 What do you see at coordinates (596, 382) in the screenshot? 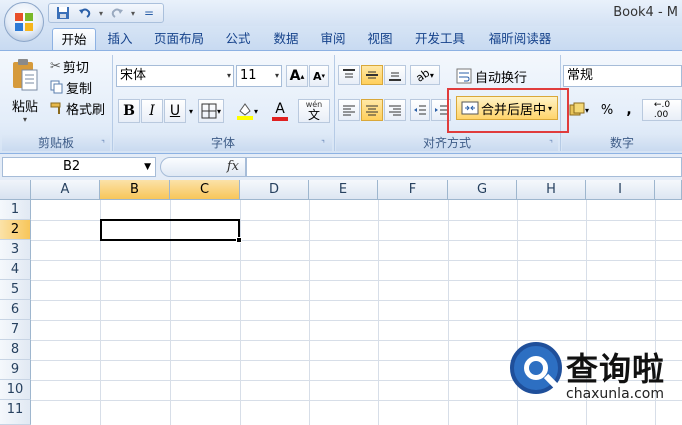
I see `watermark-logo: 查询啦 chaxunla.com` at bounding box center [596, 382].